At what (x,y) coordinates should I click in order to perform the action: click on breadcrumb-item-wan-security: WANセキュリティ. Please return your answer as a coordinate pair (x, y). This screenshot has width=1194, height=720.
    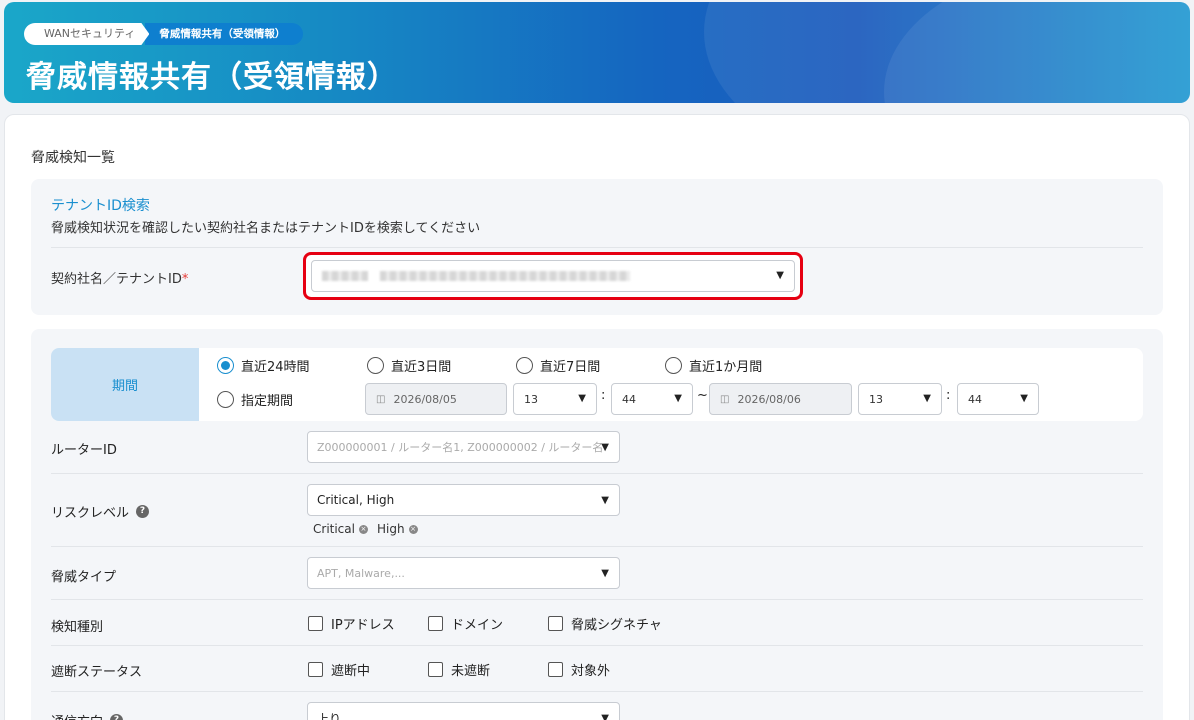
    Looking at the image, I should click on (86, 34).